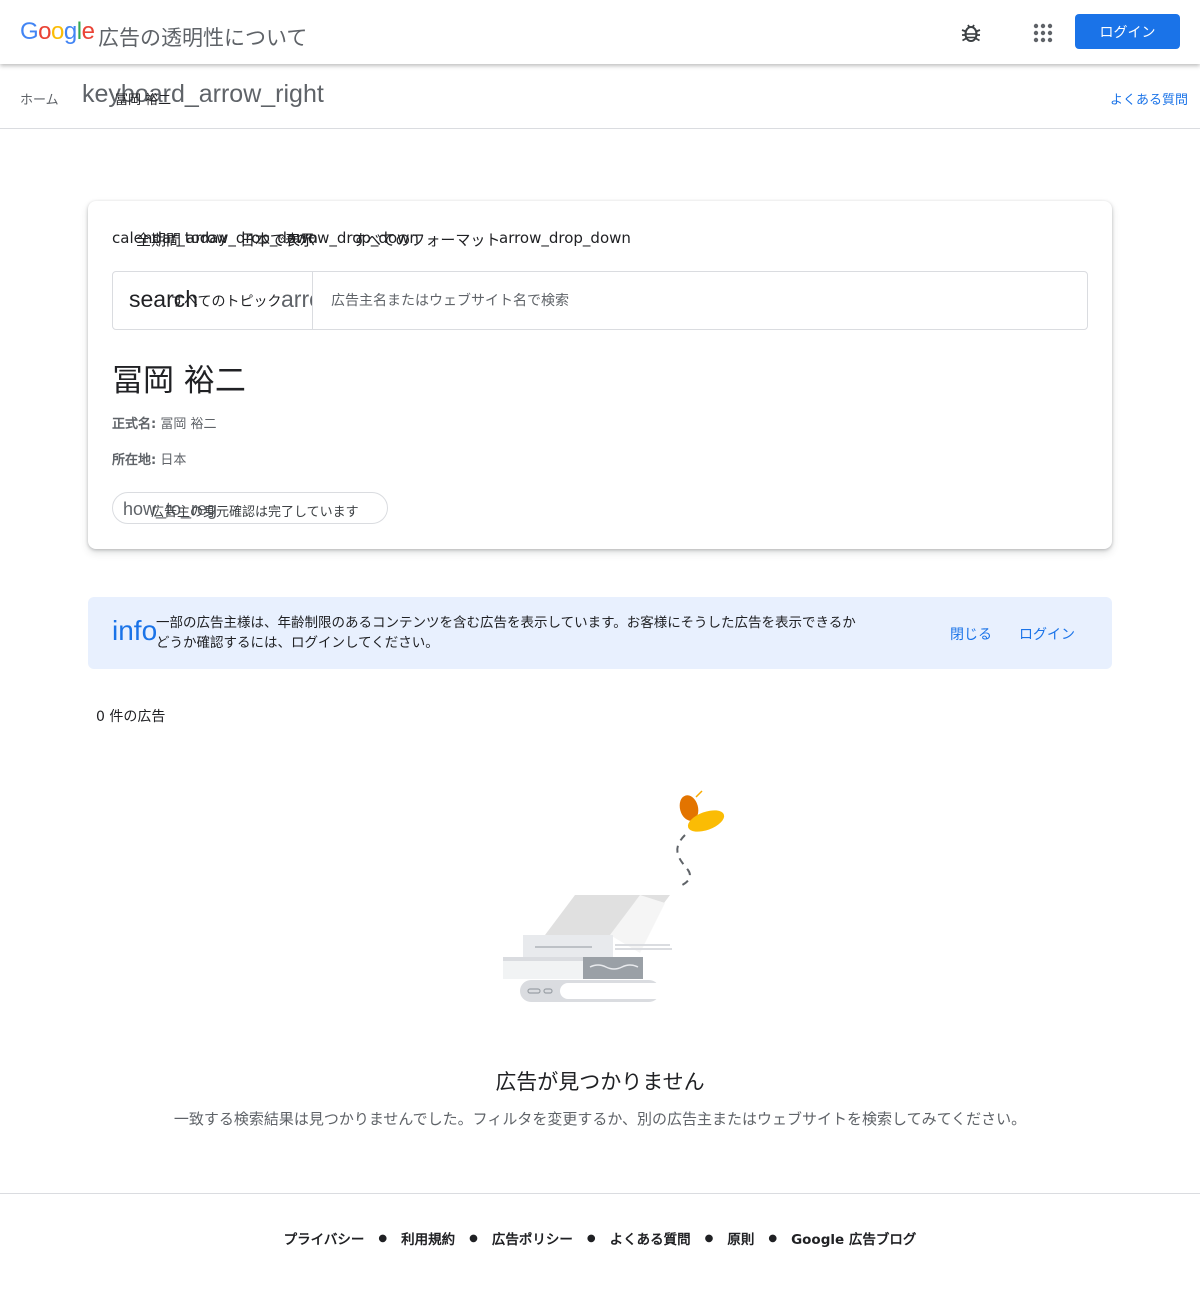  I want to click on date-filter-label: 全期間, so click(158, 239).